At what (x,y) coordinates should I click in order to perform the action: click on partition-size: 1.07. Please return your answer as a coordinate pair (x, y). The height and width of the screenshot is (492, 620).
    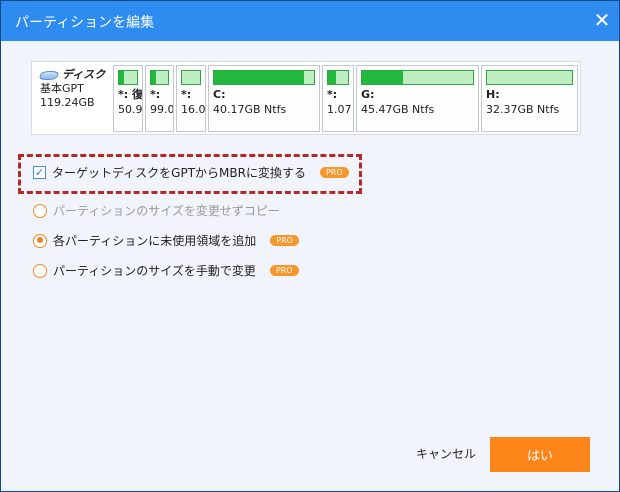
    Looking at the image, I should click on (339, 109).